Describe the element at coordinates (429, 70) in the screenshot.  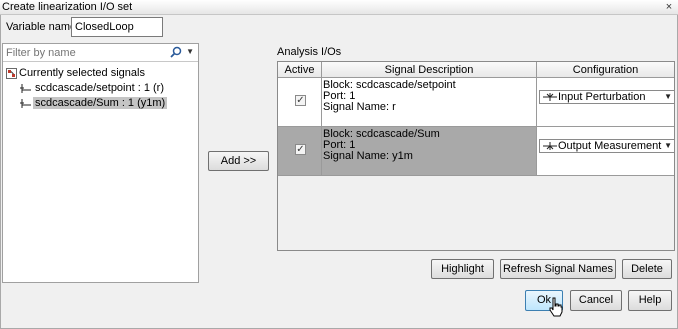
I see `column-header-signal-description: Signal Description` at that location.